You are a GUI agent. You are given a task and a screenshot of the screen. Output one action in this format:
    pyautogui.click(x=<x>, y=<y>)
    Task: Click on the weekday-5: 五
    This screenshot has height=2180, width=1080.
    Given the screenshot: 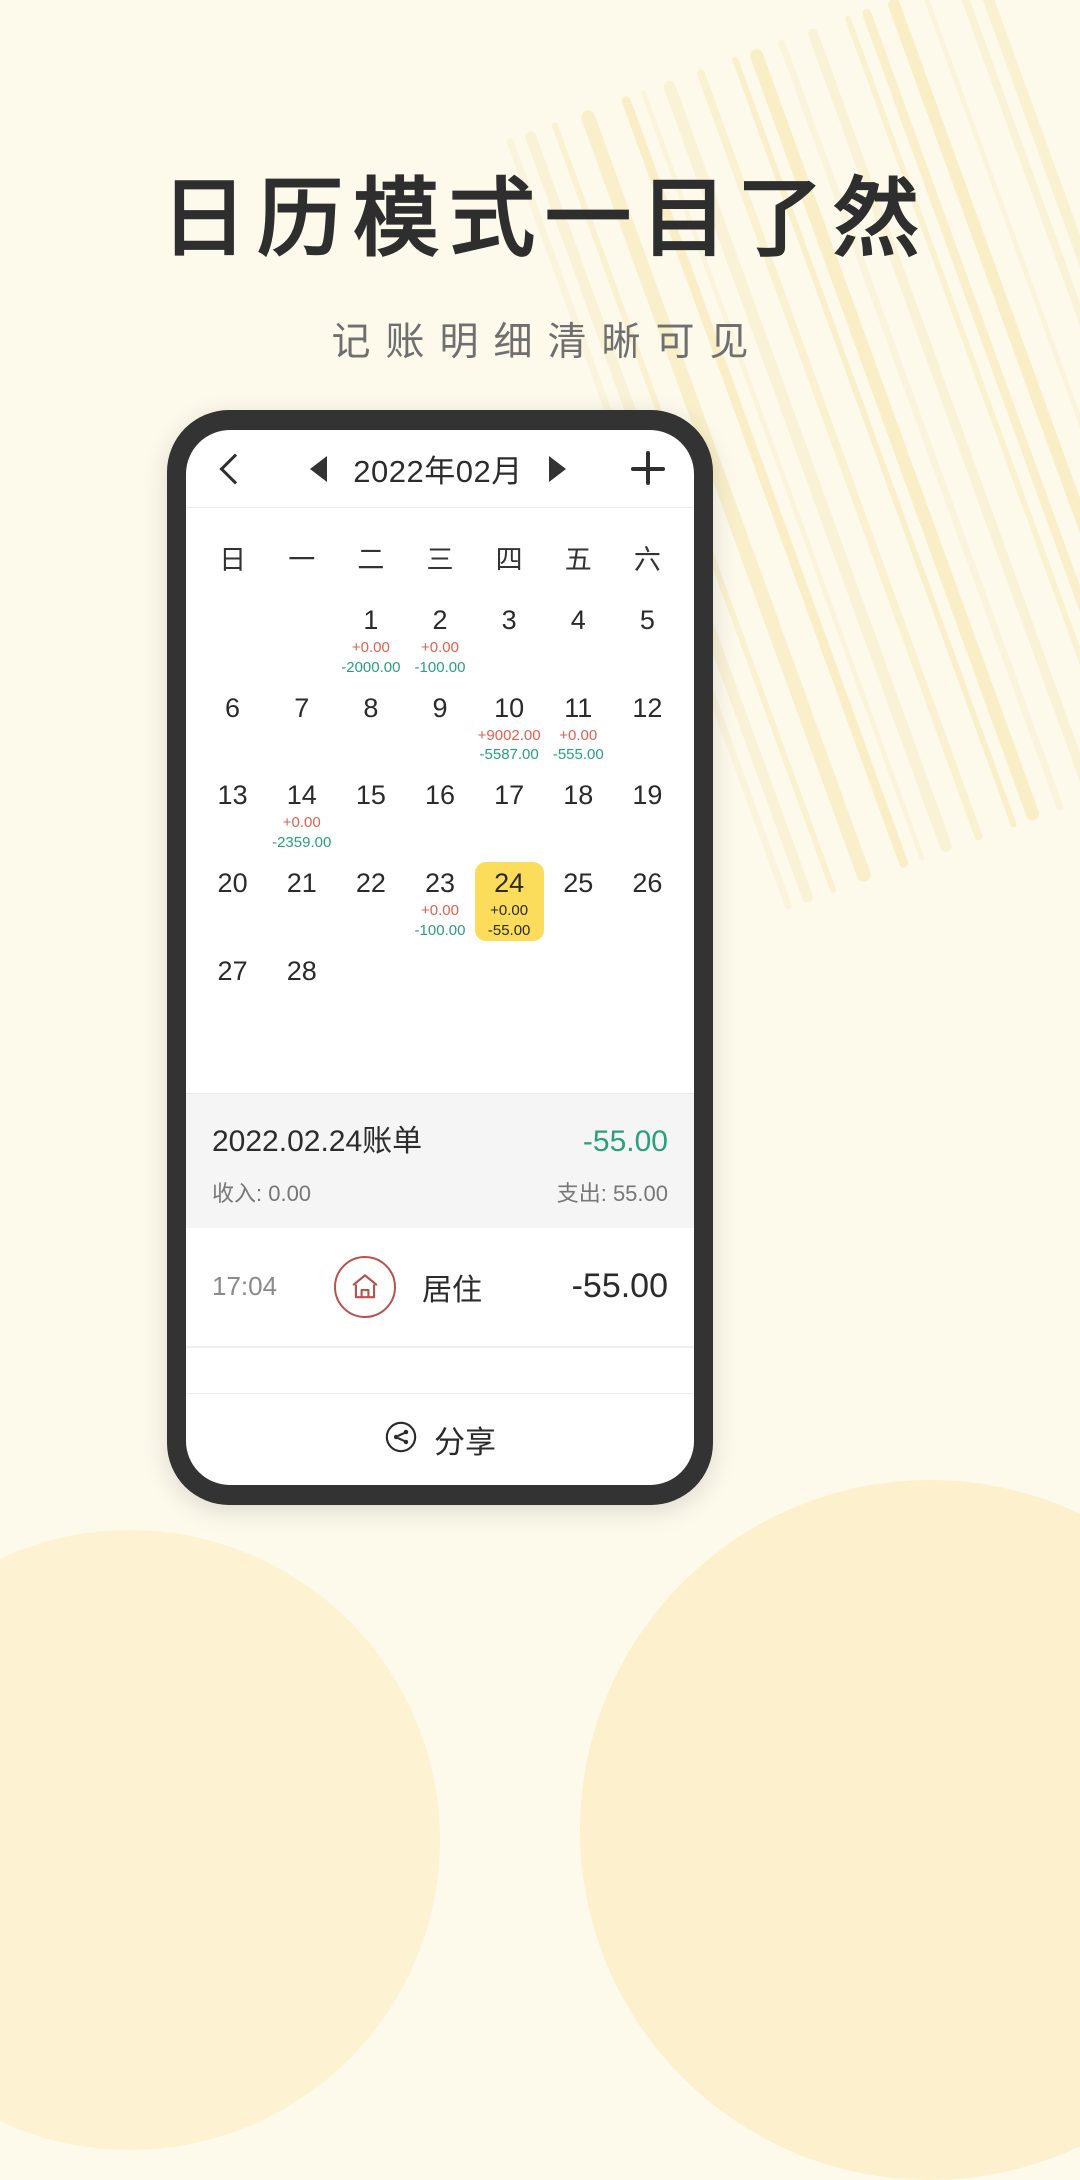 What is the action you would take?
    pyautogui.click(x=578, y=560)
    